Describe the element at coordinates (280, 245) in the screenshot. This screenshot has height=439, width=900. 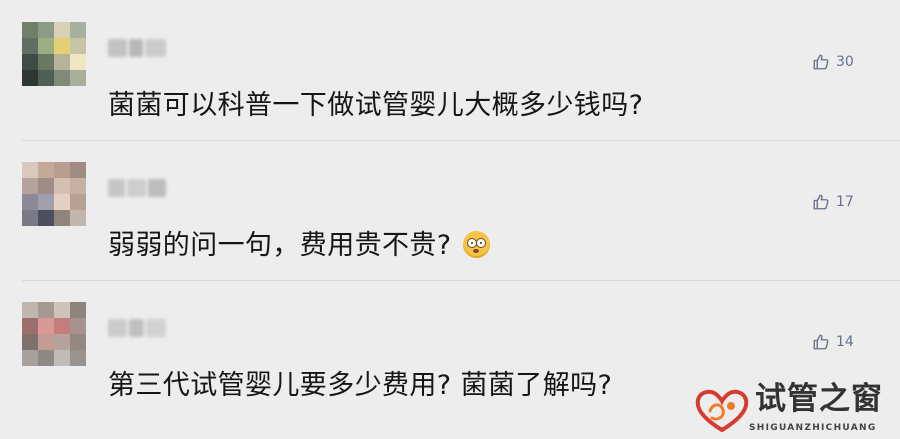
I see `comment-text-content: 弱弱的问一句，费用贵不贵?` at that location.